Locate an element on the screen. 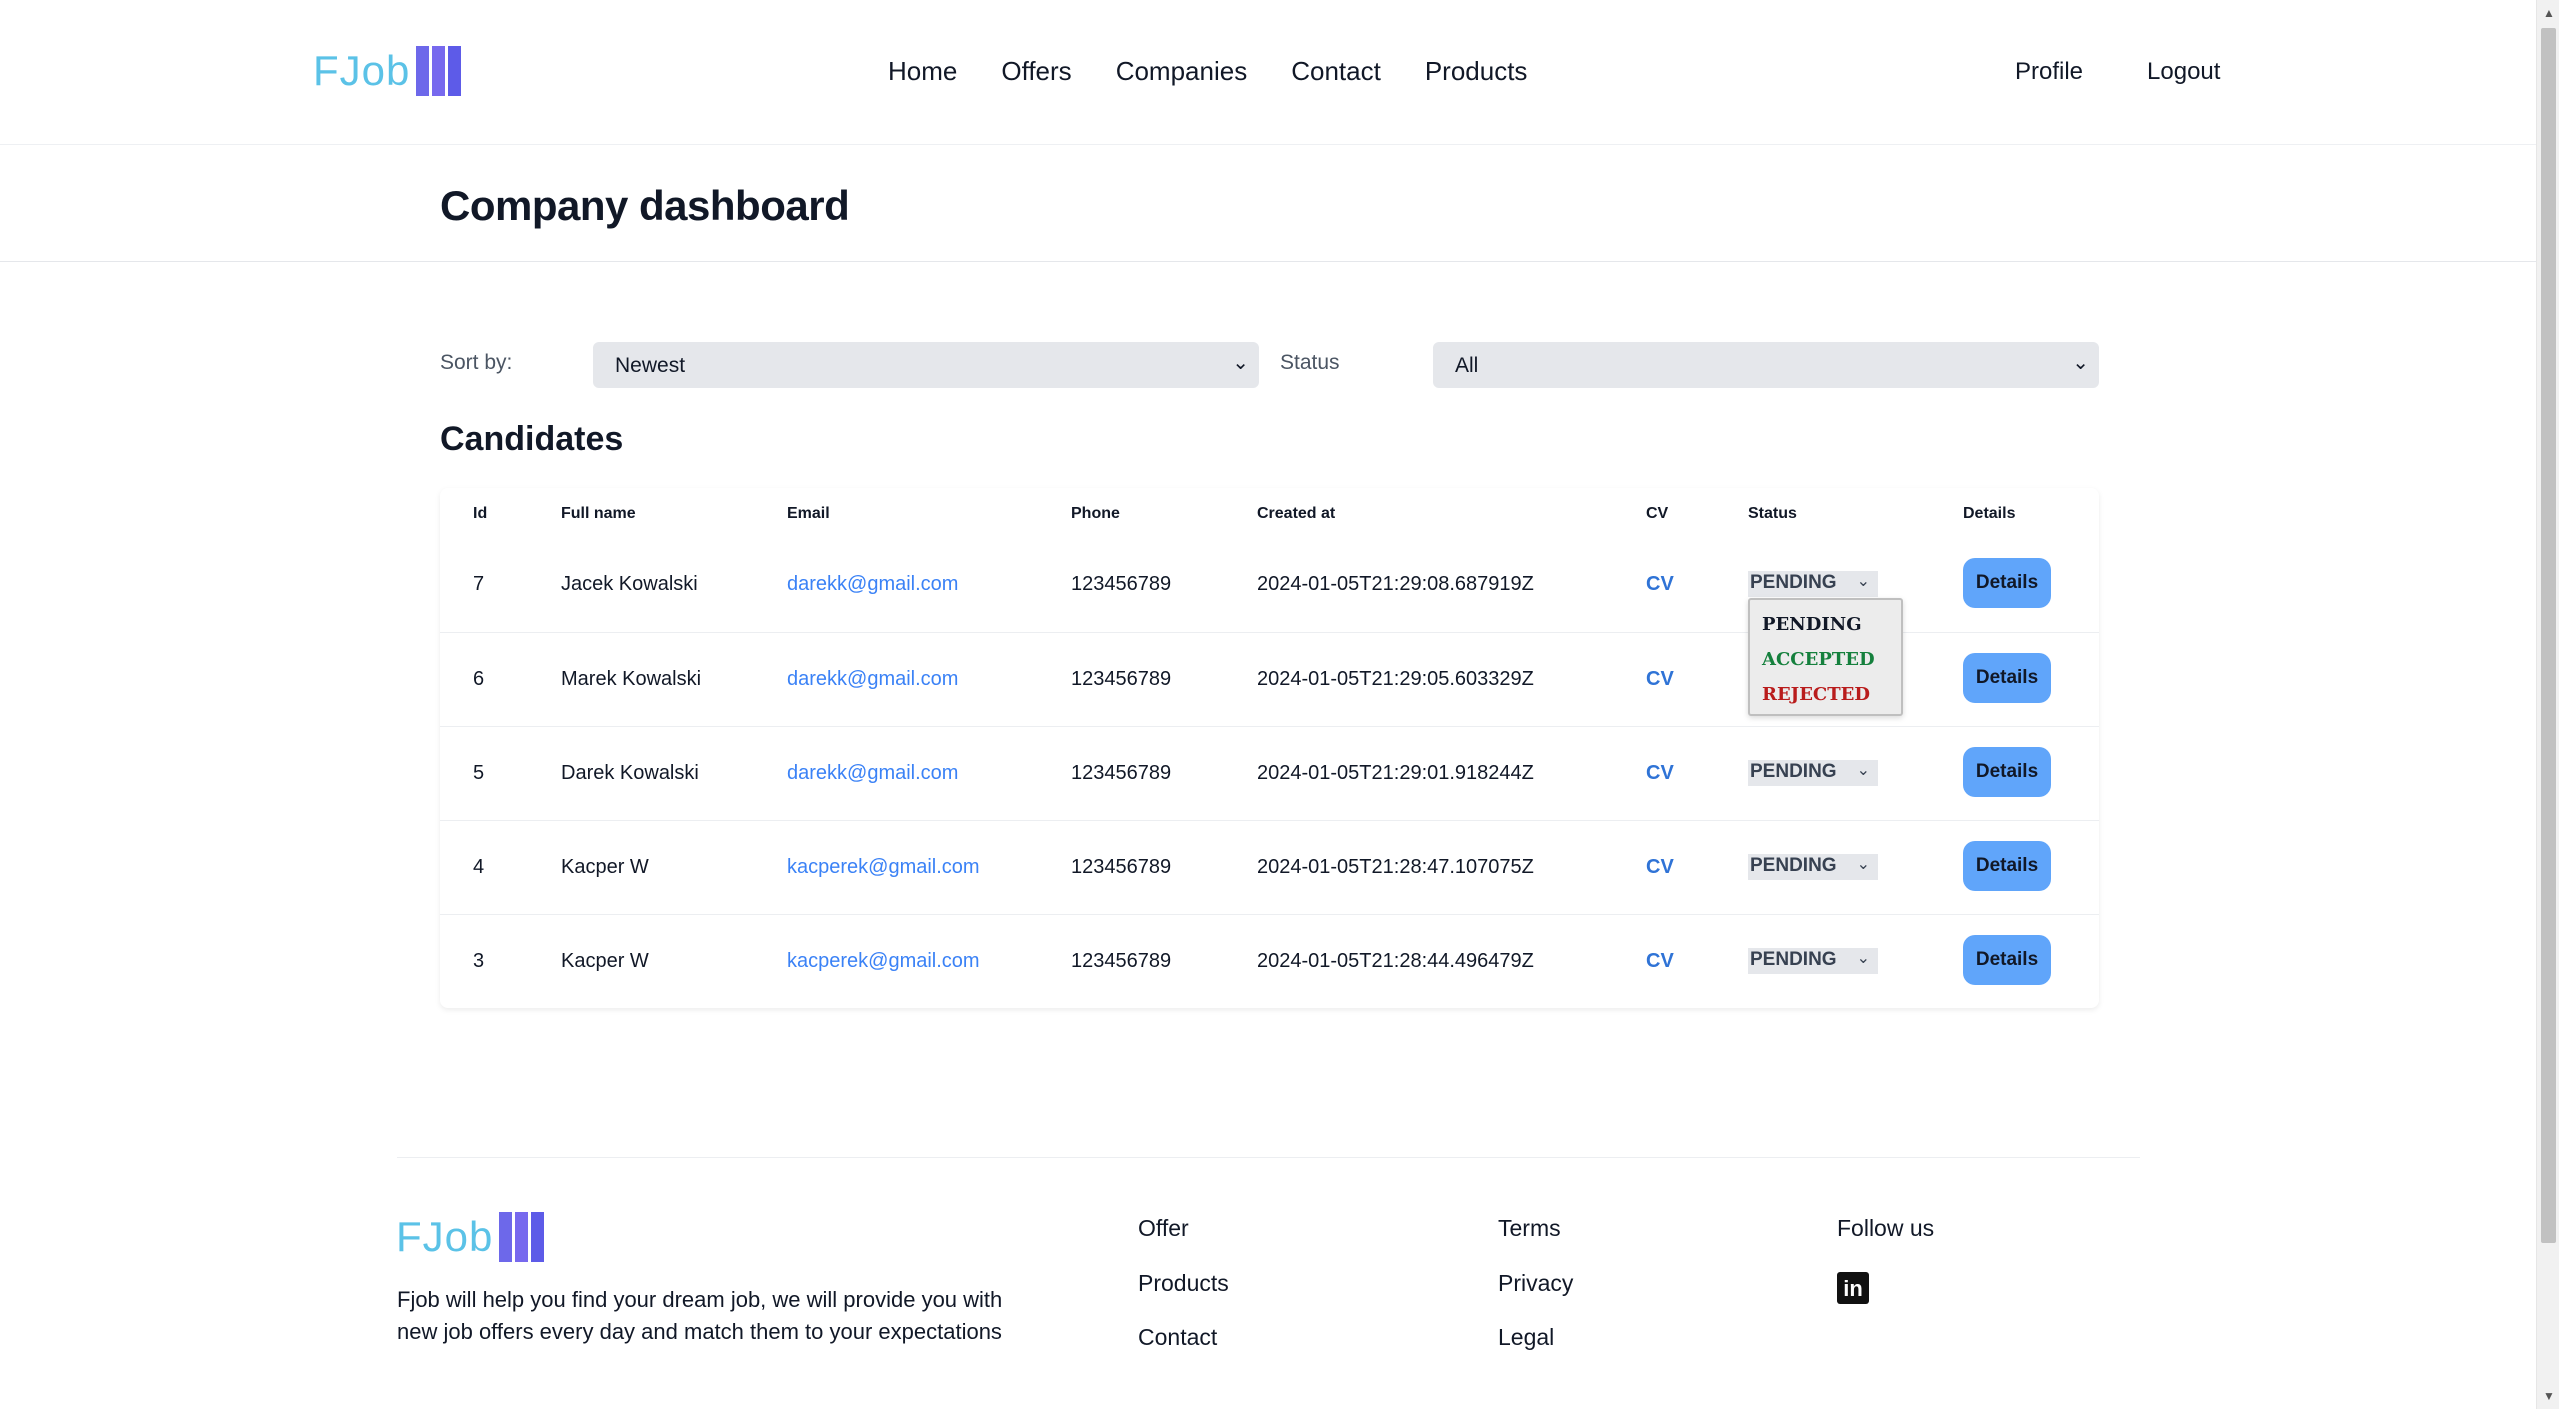 The image size is (2559, 1409). logout-link: Logout is located at coordinates (2183, 72).